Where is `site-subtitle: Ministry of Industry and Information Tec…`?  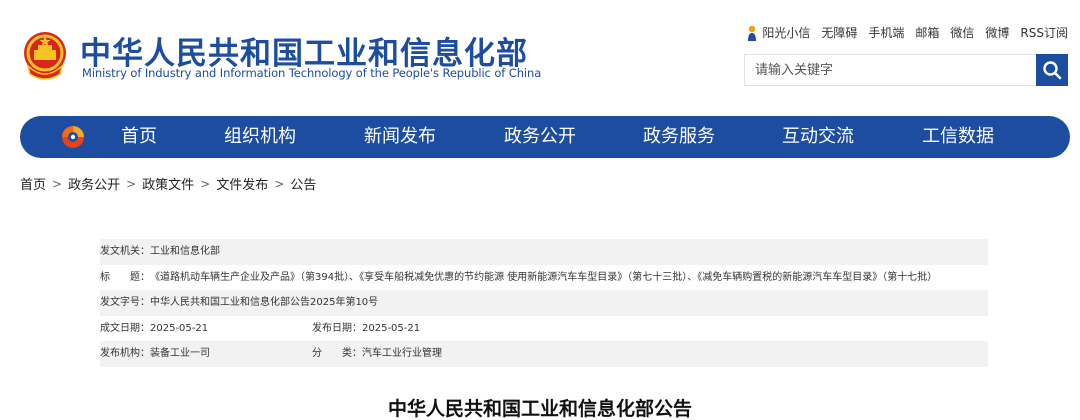
site-subtitle: Ministry of Industry and Information Tec… is located at coordinates (312, 73).